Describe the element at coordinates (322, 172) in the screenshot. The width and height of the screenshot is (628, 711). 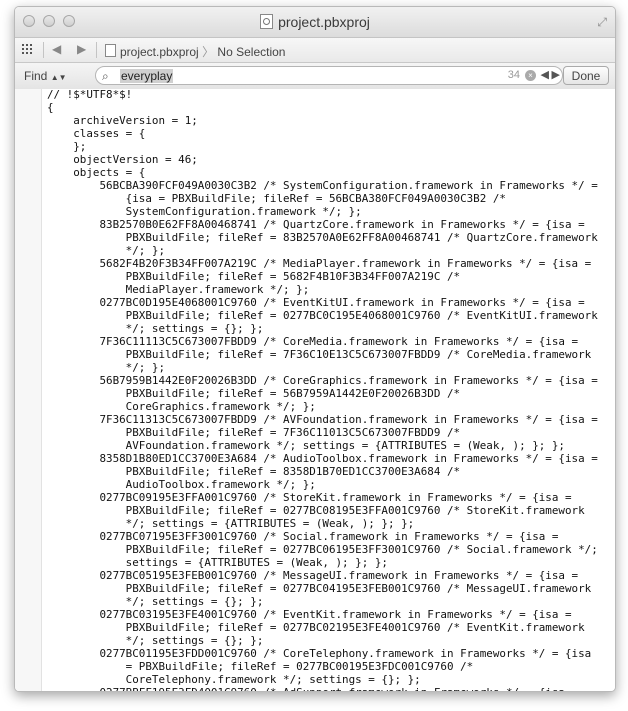
I see `code-line: objects = {` at that location.